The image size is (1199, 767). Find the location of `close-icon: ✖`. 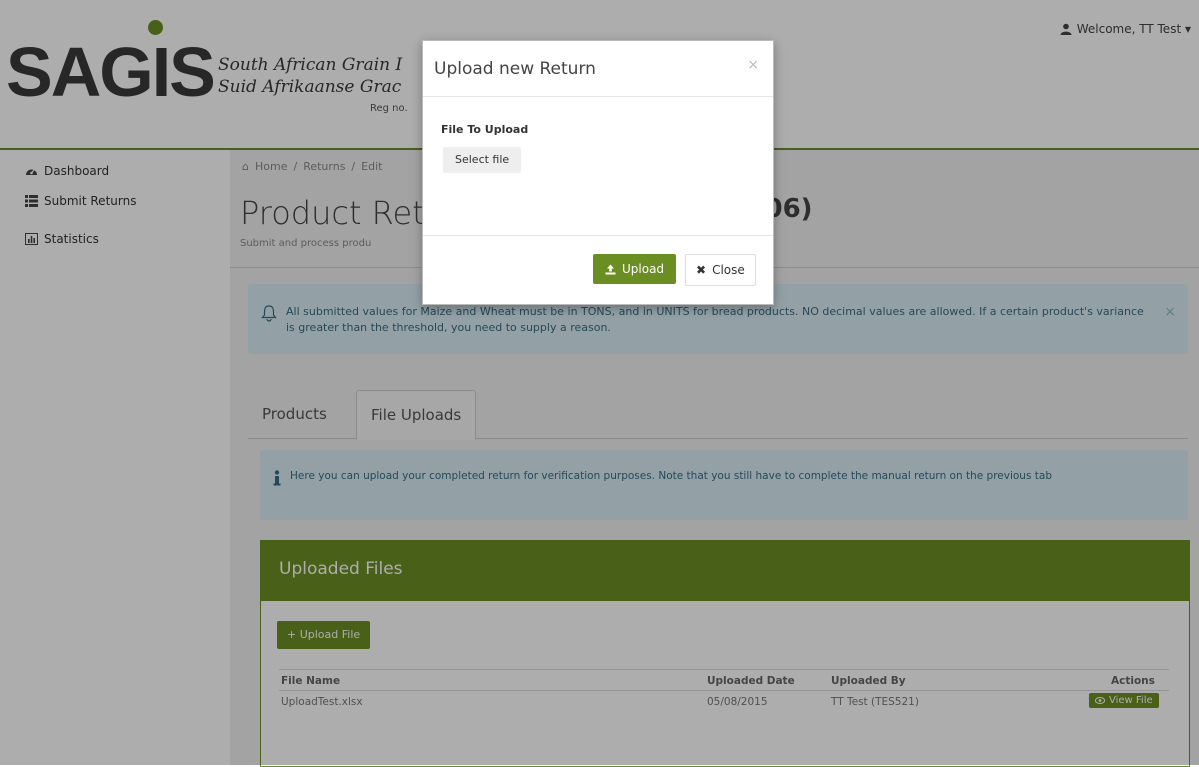

close-icon: ✖ is located at coordinates (701, 270).